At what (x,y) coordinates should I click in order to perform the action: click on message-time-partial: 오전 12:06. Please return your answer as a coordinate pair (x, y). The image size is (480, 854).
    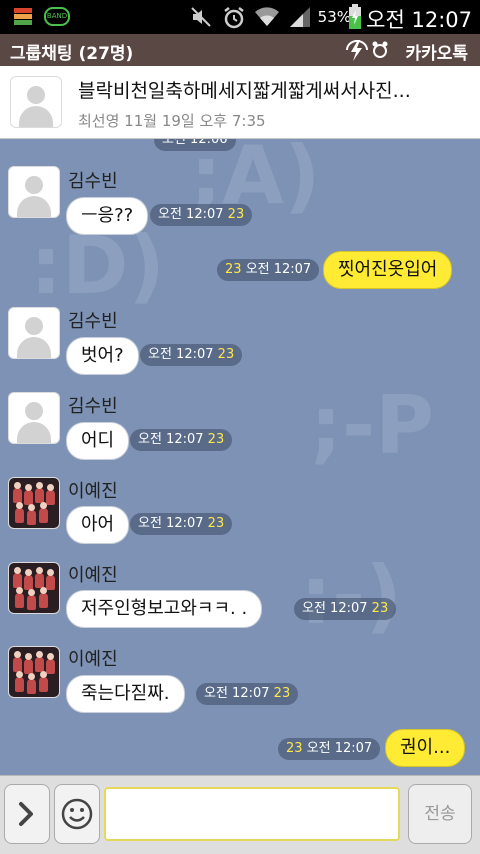
    Looking at the image, I should click on (195, 145).